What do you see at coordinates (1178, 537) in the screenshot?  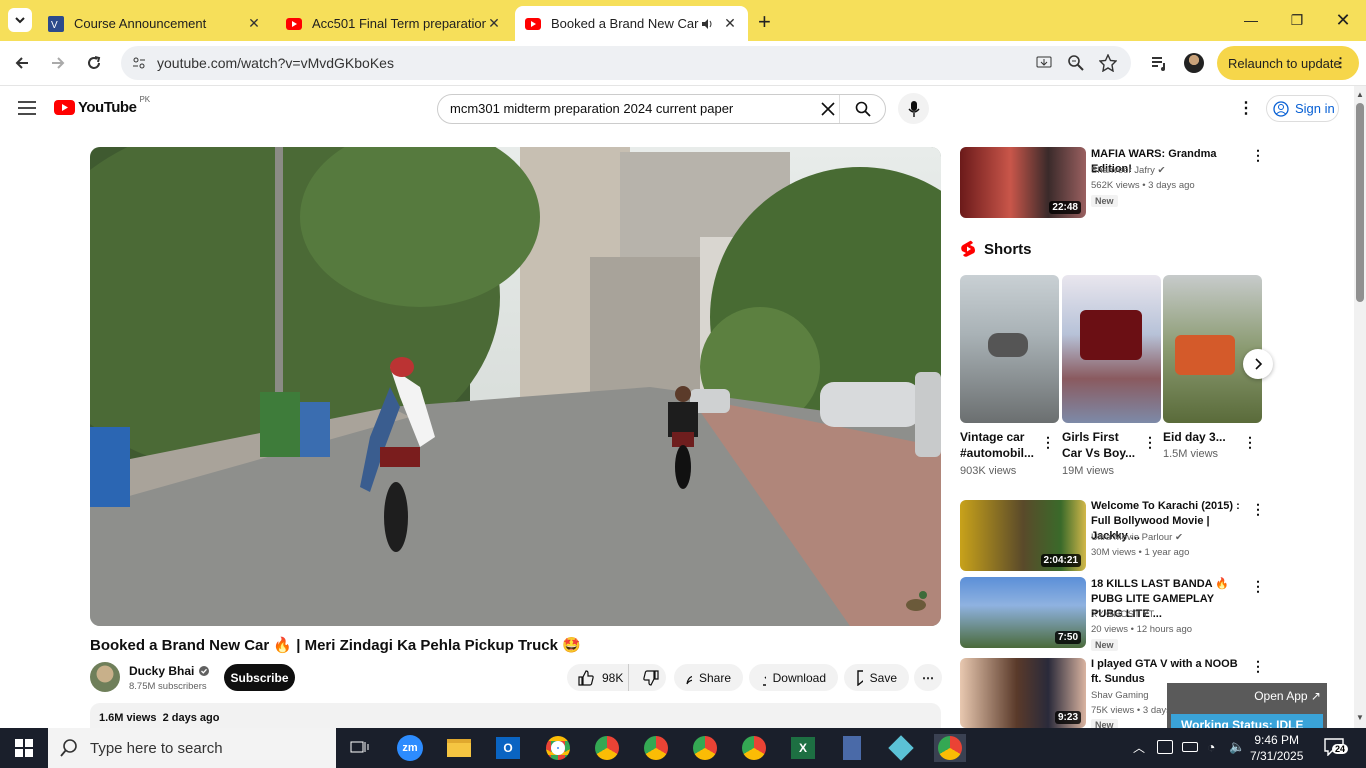 I see `verified-icon: ✔` at bounding box center [1178, 537].